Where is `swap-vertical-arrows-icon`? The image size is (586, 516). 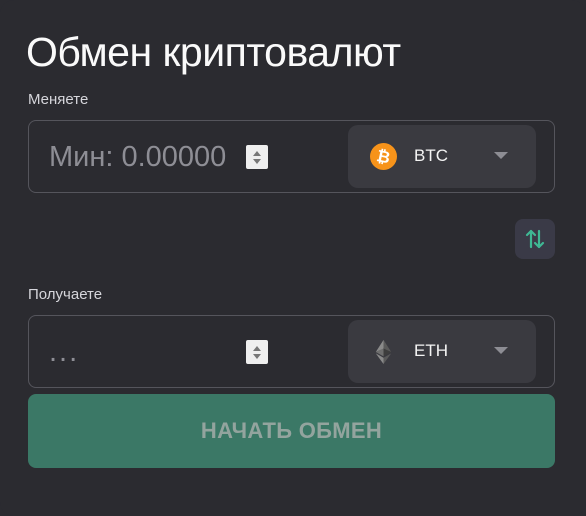
swap-vertical-arrows-icon is located at coordinates (535, 239).